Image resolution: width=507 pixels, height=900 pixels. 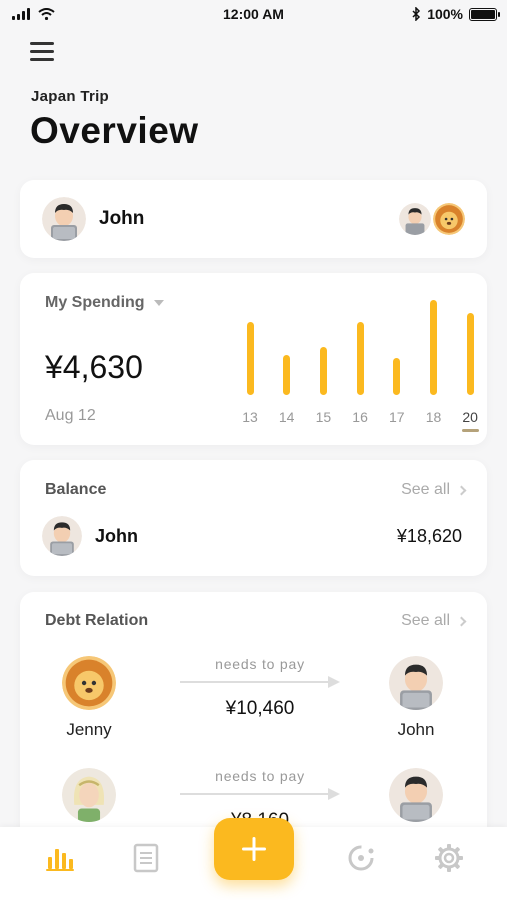 What do you see at coordinates (287, 417) in the screenshot?
I see `chart-tick-label: 14` at bounding box center [287, 417].